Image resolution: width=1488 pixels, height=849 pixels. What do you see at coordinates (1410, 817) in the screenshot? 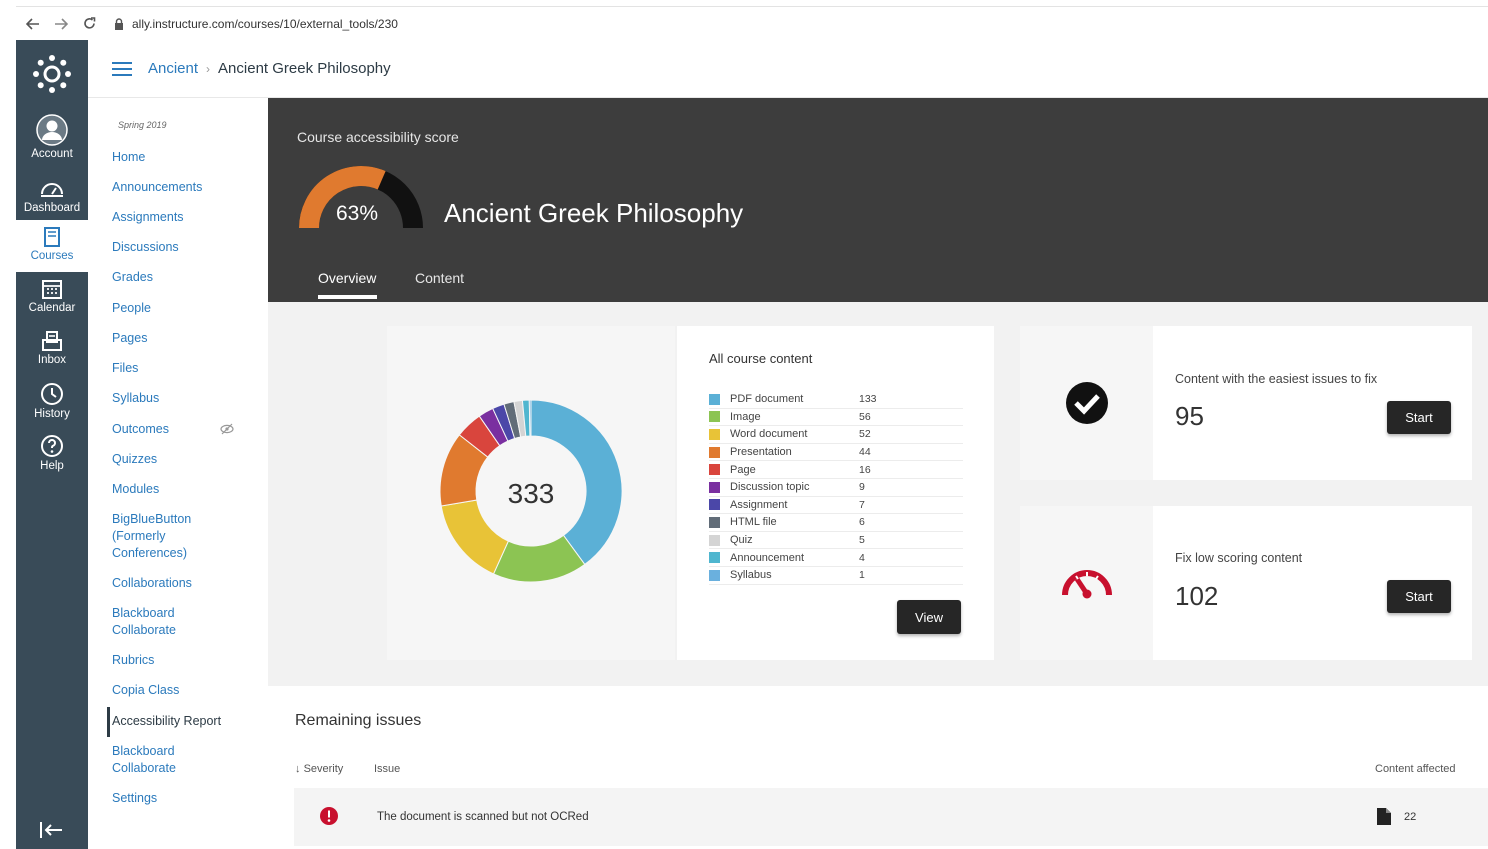
I see `issue-affected-count: 22` at bounding box center [1410, 817].